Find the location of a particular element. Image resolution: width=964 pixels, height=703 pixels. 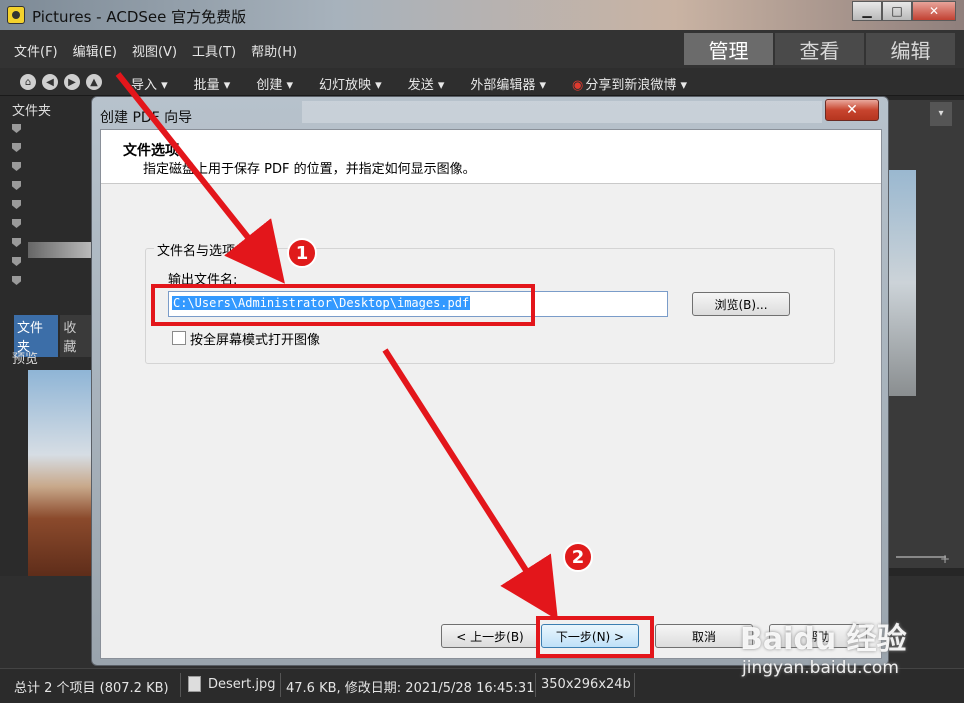

mode-switcher: 管理 查看 编辑 is located at coordinates (819, 49).